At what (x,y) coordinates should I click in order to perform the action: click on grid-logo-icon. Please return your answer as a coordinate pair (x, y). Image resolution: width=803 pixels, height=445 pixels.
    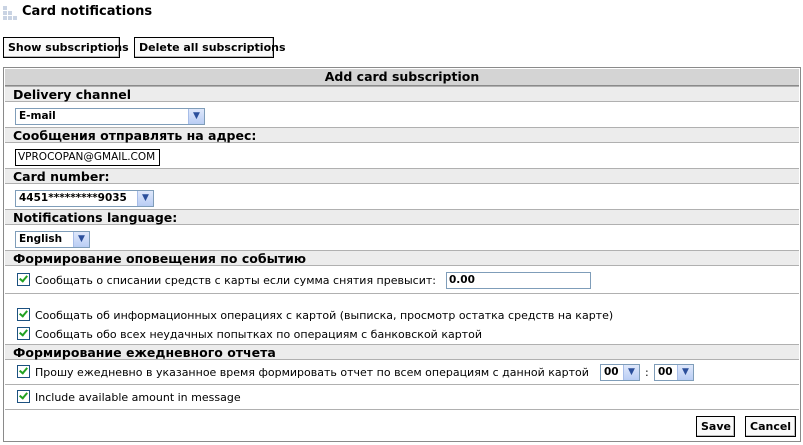
    Looking at the image, I should click on (11, 12).